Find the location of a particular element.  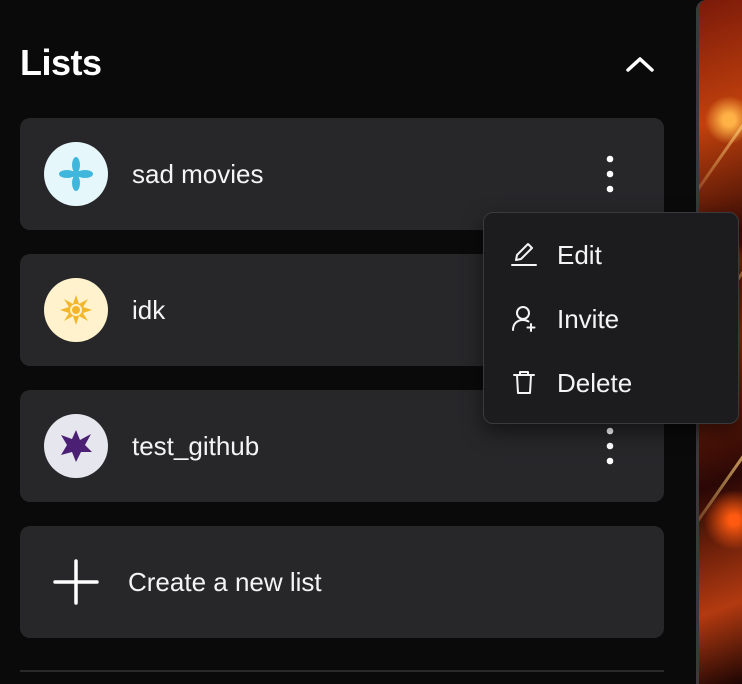

menu-item-invite: Invite is located at coordinates (611, 319).